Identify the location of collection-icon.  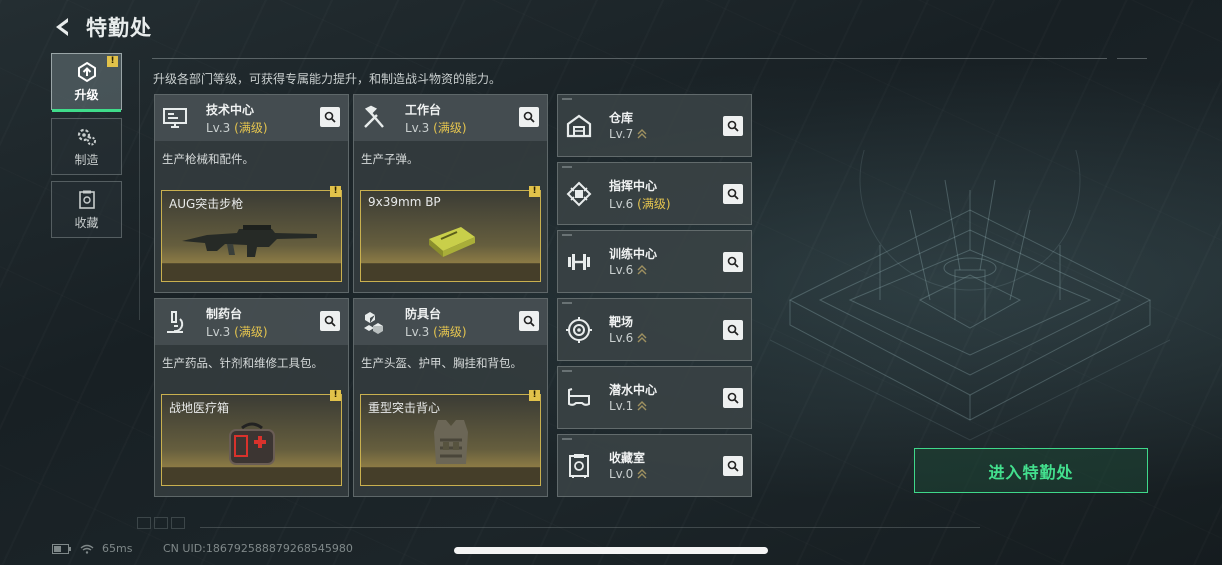
(86, 199).